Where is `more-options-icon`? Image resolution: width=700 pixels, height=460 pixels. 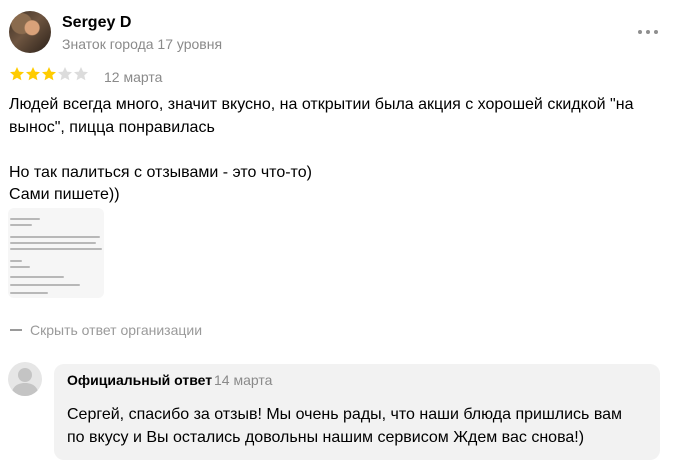
more-options-icon is located at coordinates (648, 32).